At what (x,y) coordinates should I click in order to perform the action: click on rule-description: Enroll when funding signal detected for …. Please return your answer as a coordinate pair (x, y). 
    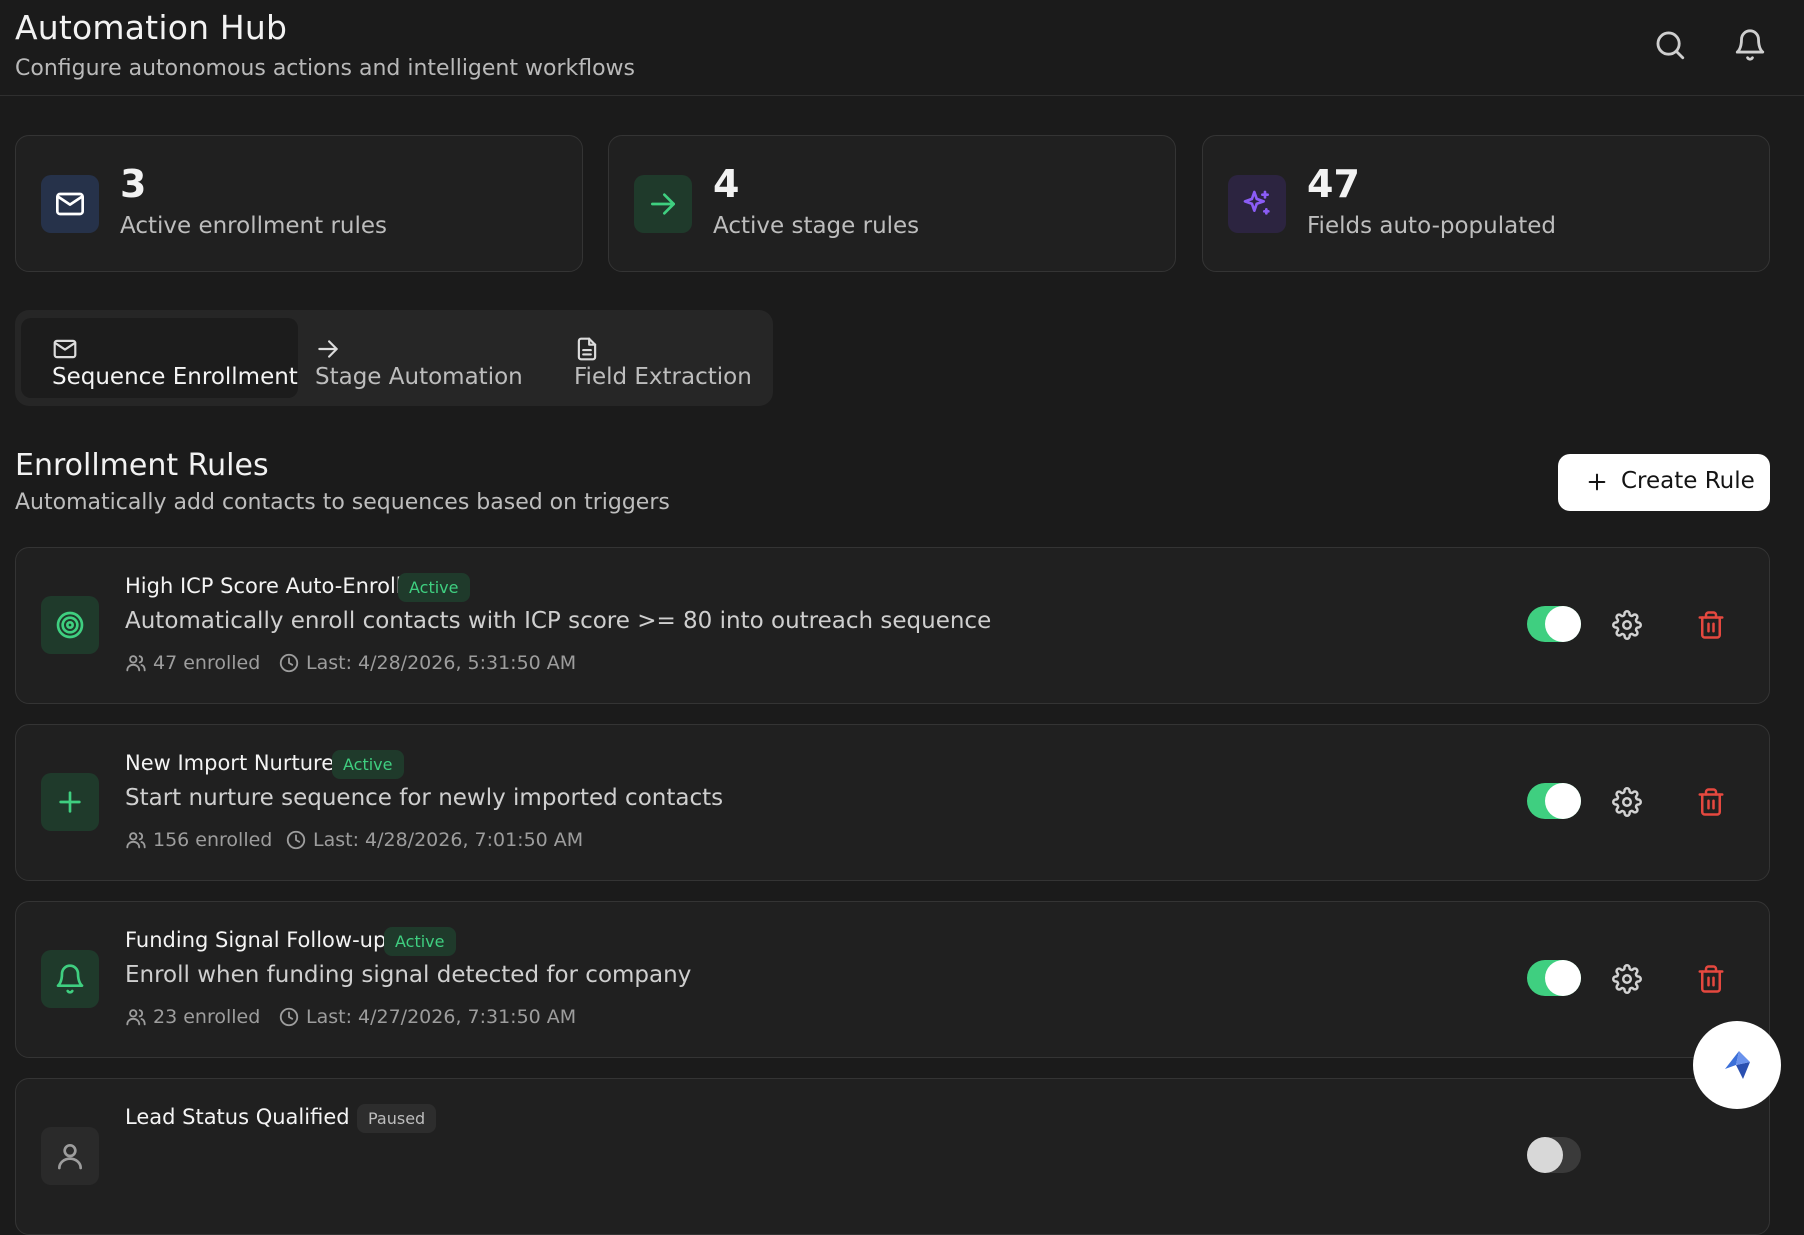
    Looking at the image, I should click on (408, 975).